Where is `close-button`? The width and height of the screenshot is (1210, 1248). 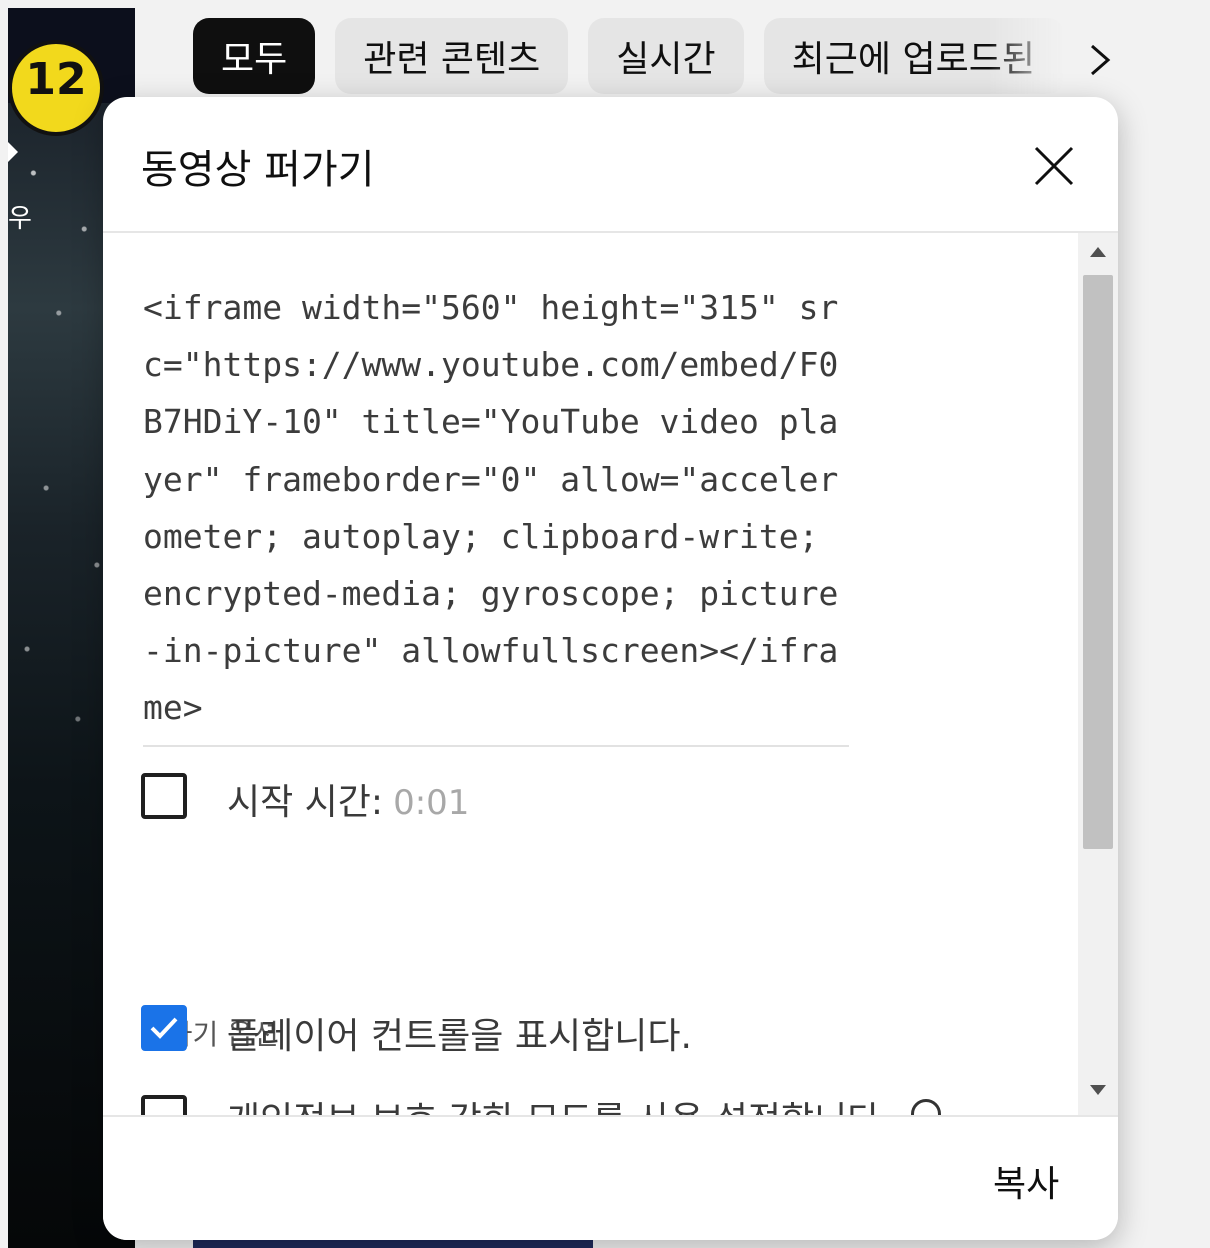 close-button is located at coordinates (1054, 166).